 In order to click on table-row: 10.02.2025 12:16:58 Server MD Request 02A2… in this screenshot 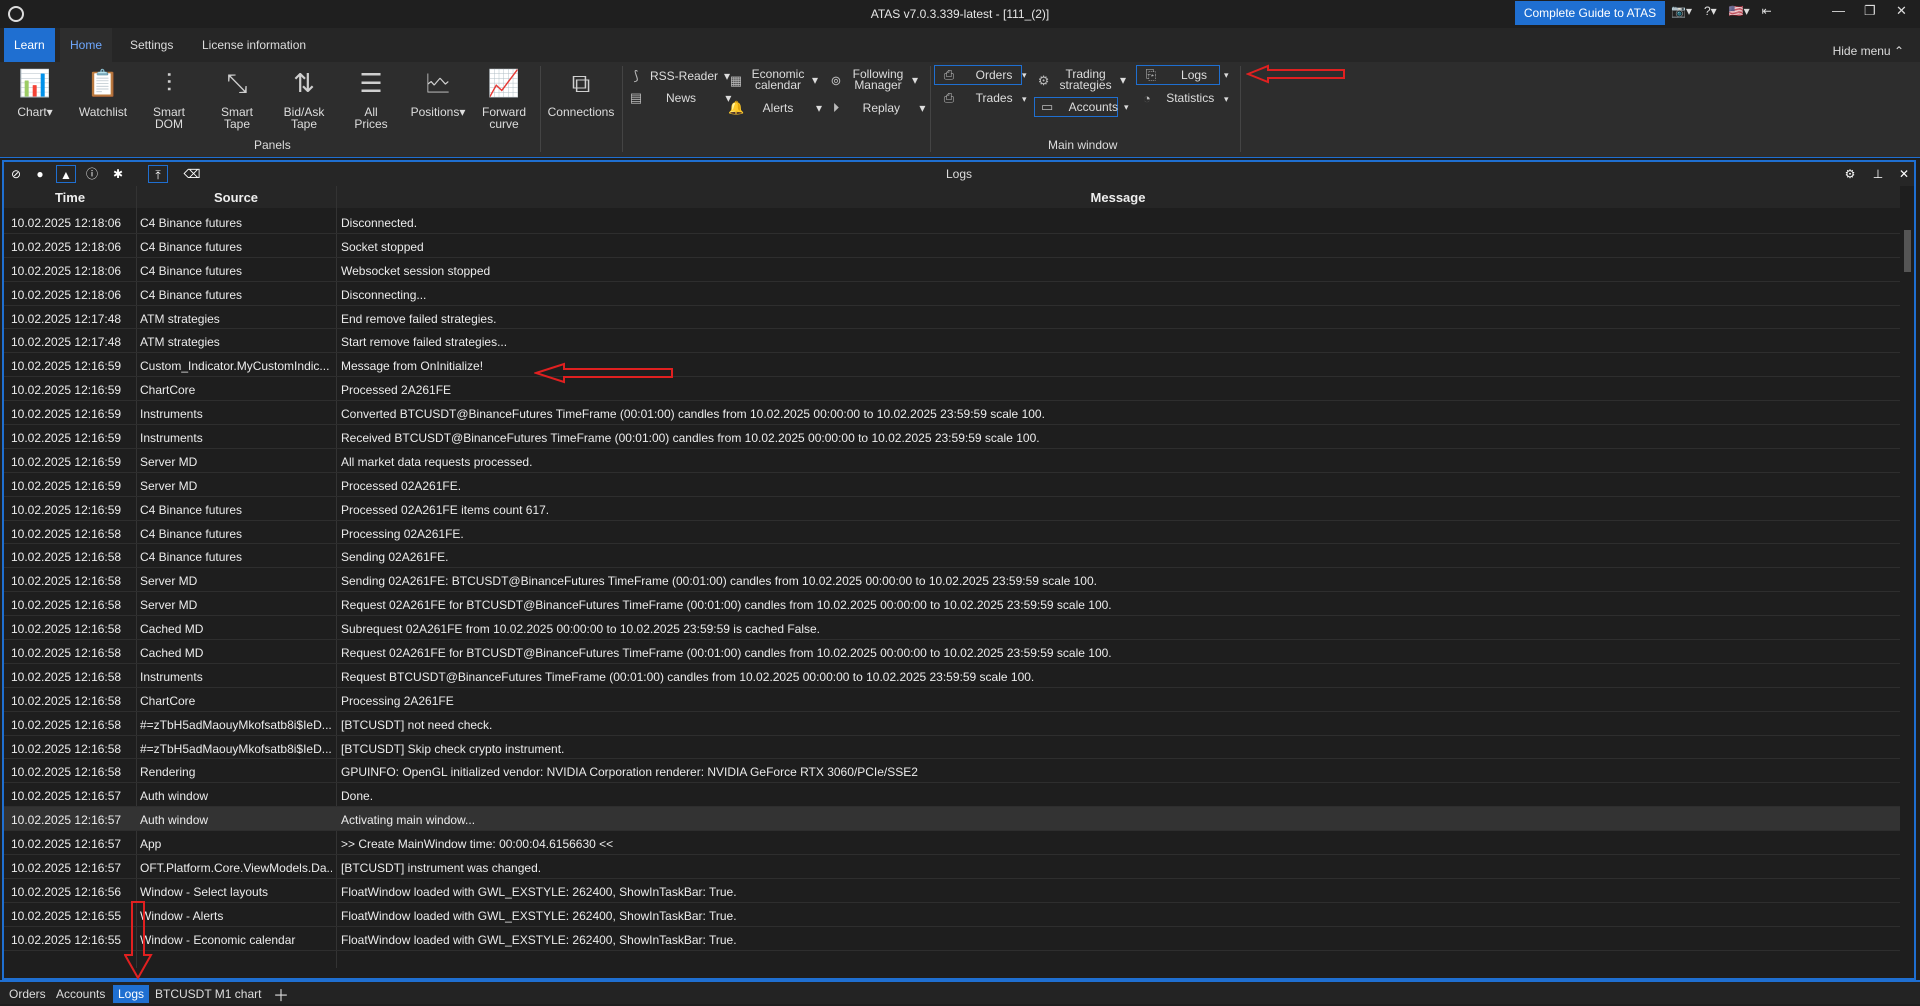, I will do `click(952, 604)`.